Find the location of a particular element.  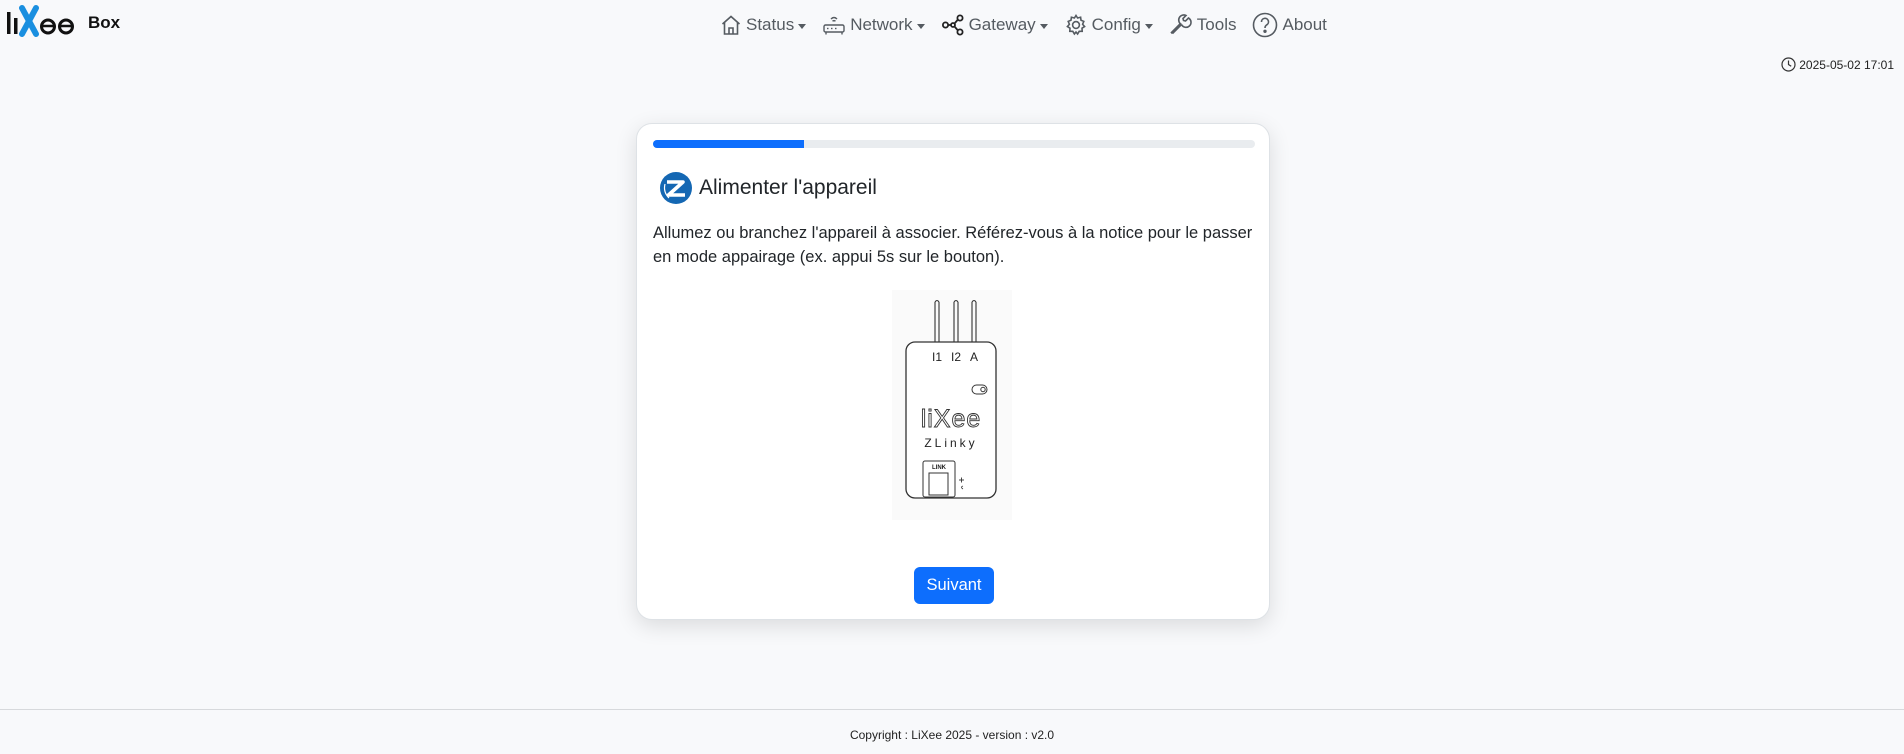

share-icon is located at coordinates (952, 25).